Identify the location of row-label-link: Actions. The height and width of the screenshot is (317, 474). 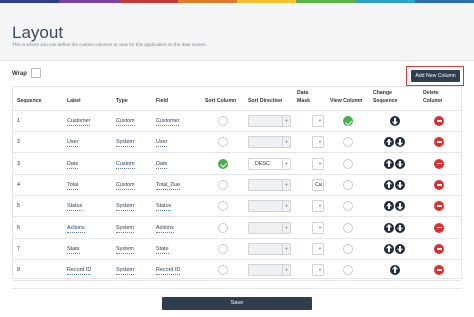
(76, 228).